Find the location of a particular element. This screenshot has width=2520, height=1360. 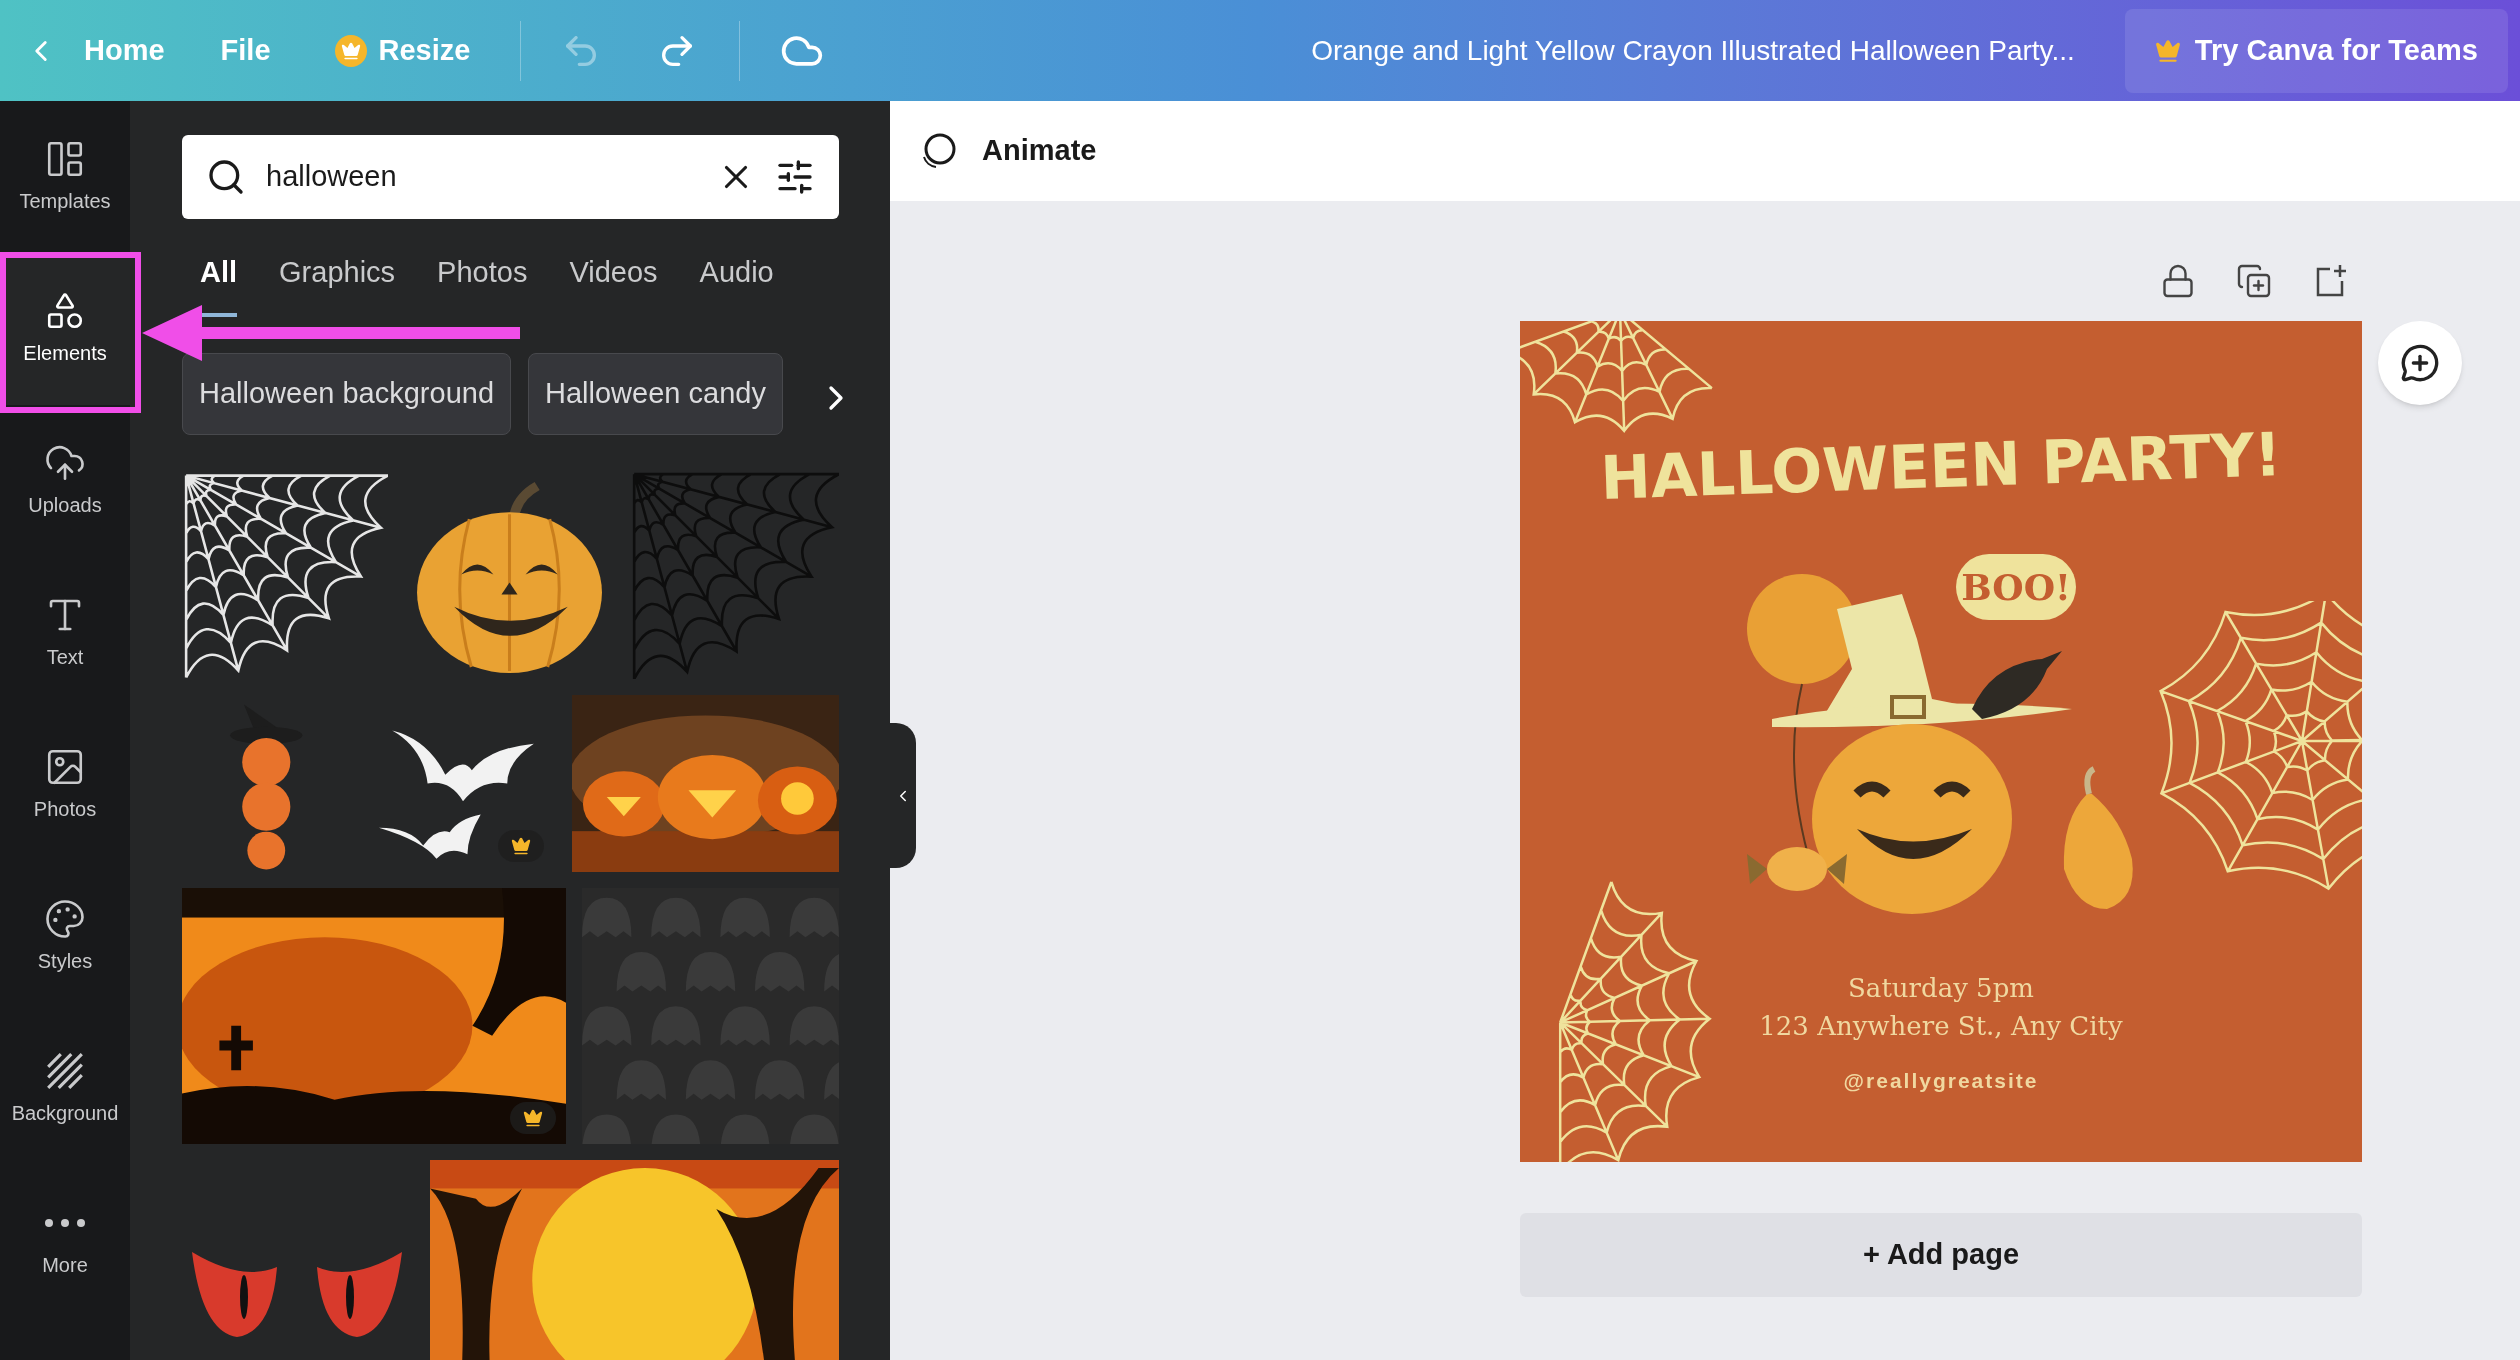

suggestion-chip: Halloween background is located at coordinates (347, 393).